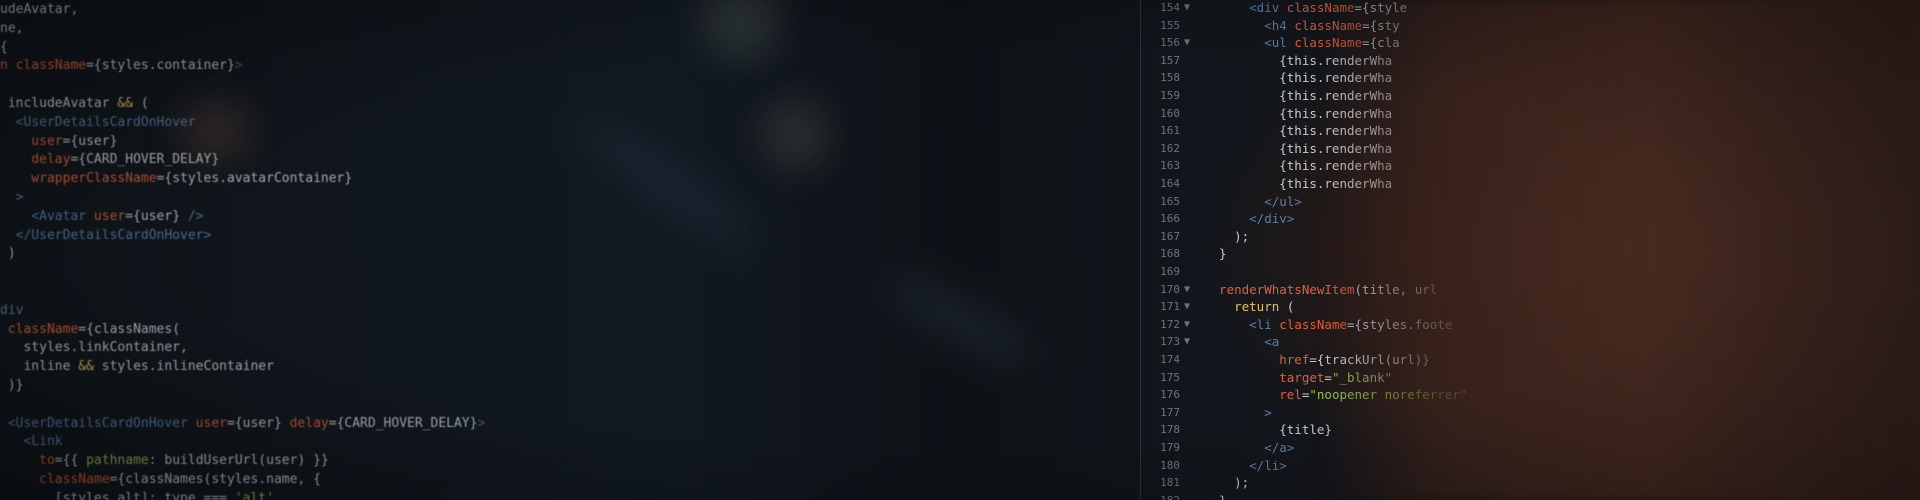  I want to click on code-text: </div>, so click(1249, 219).